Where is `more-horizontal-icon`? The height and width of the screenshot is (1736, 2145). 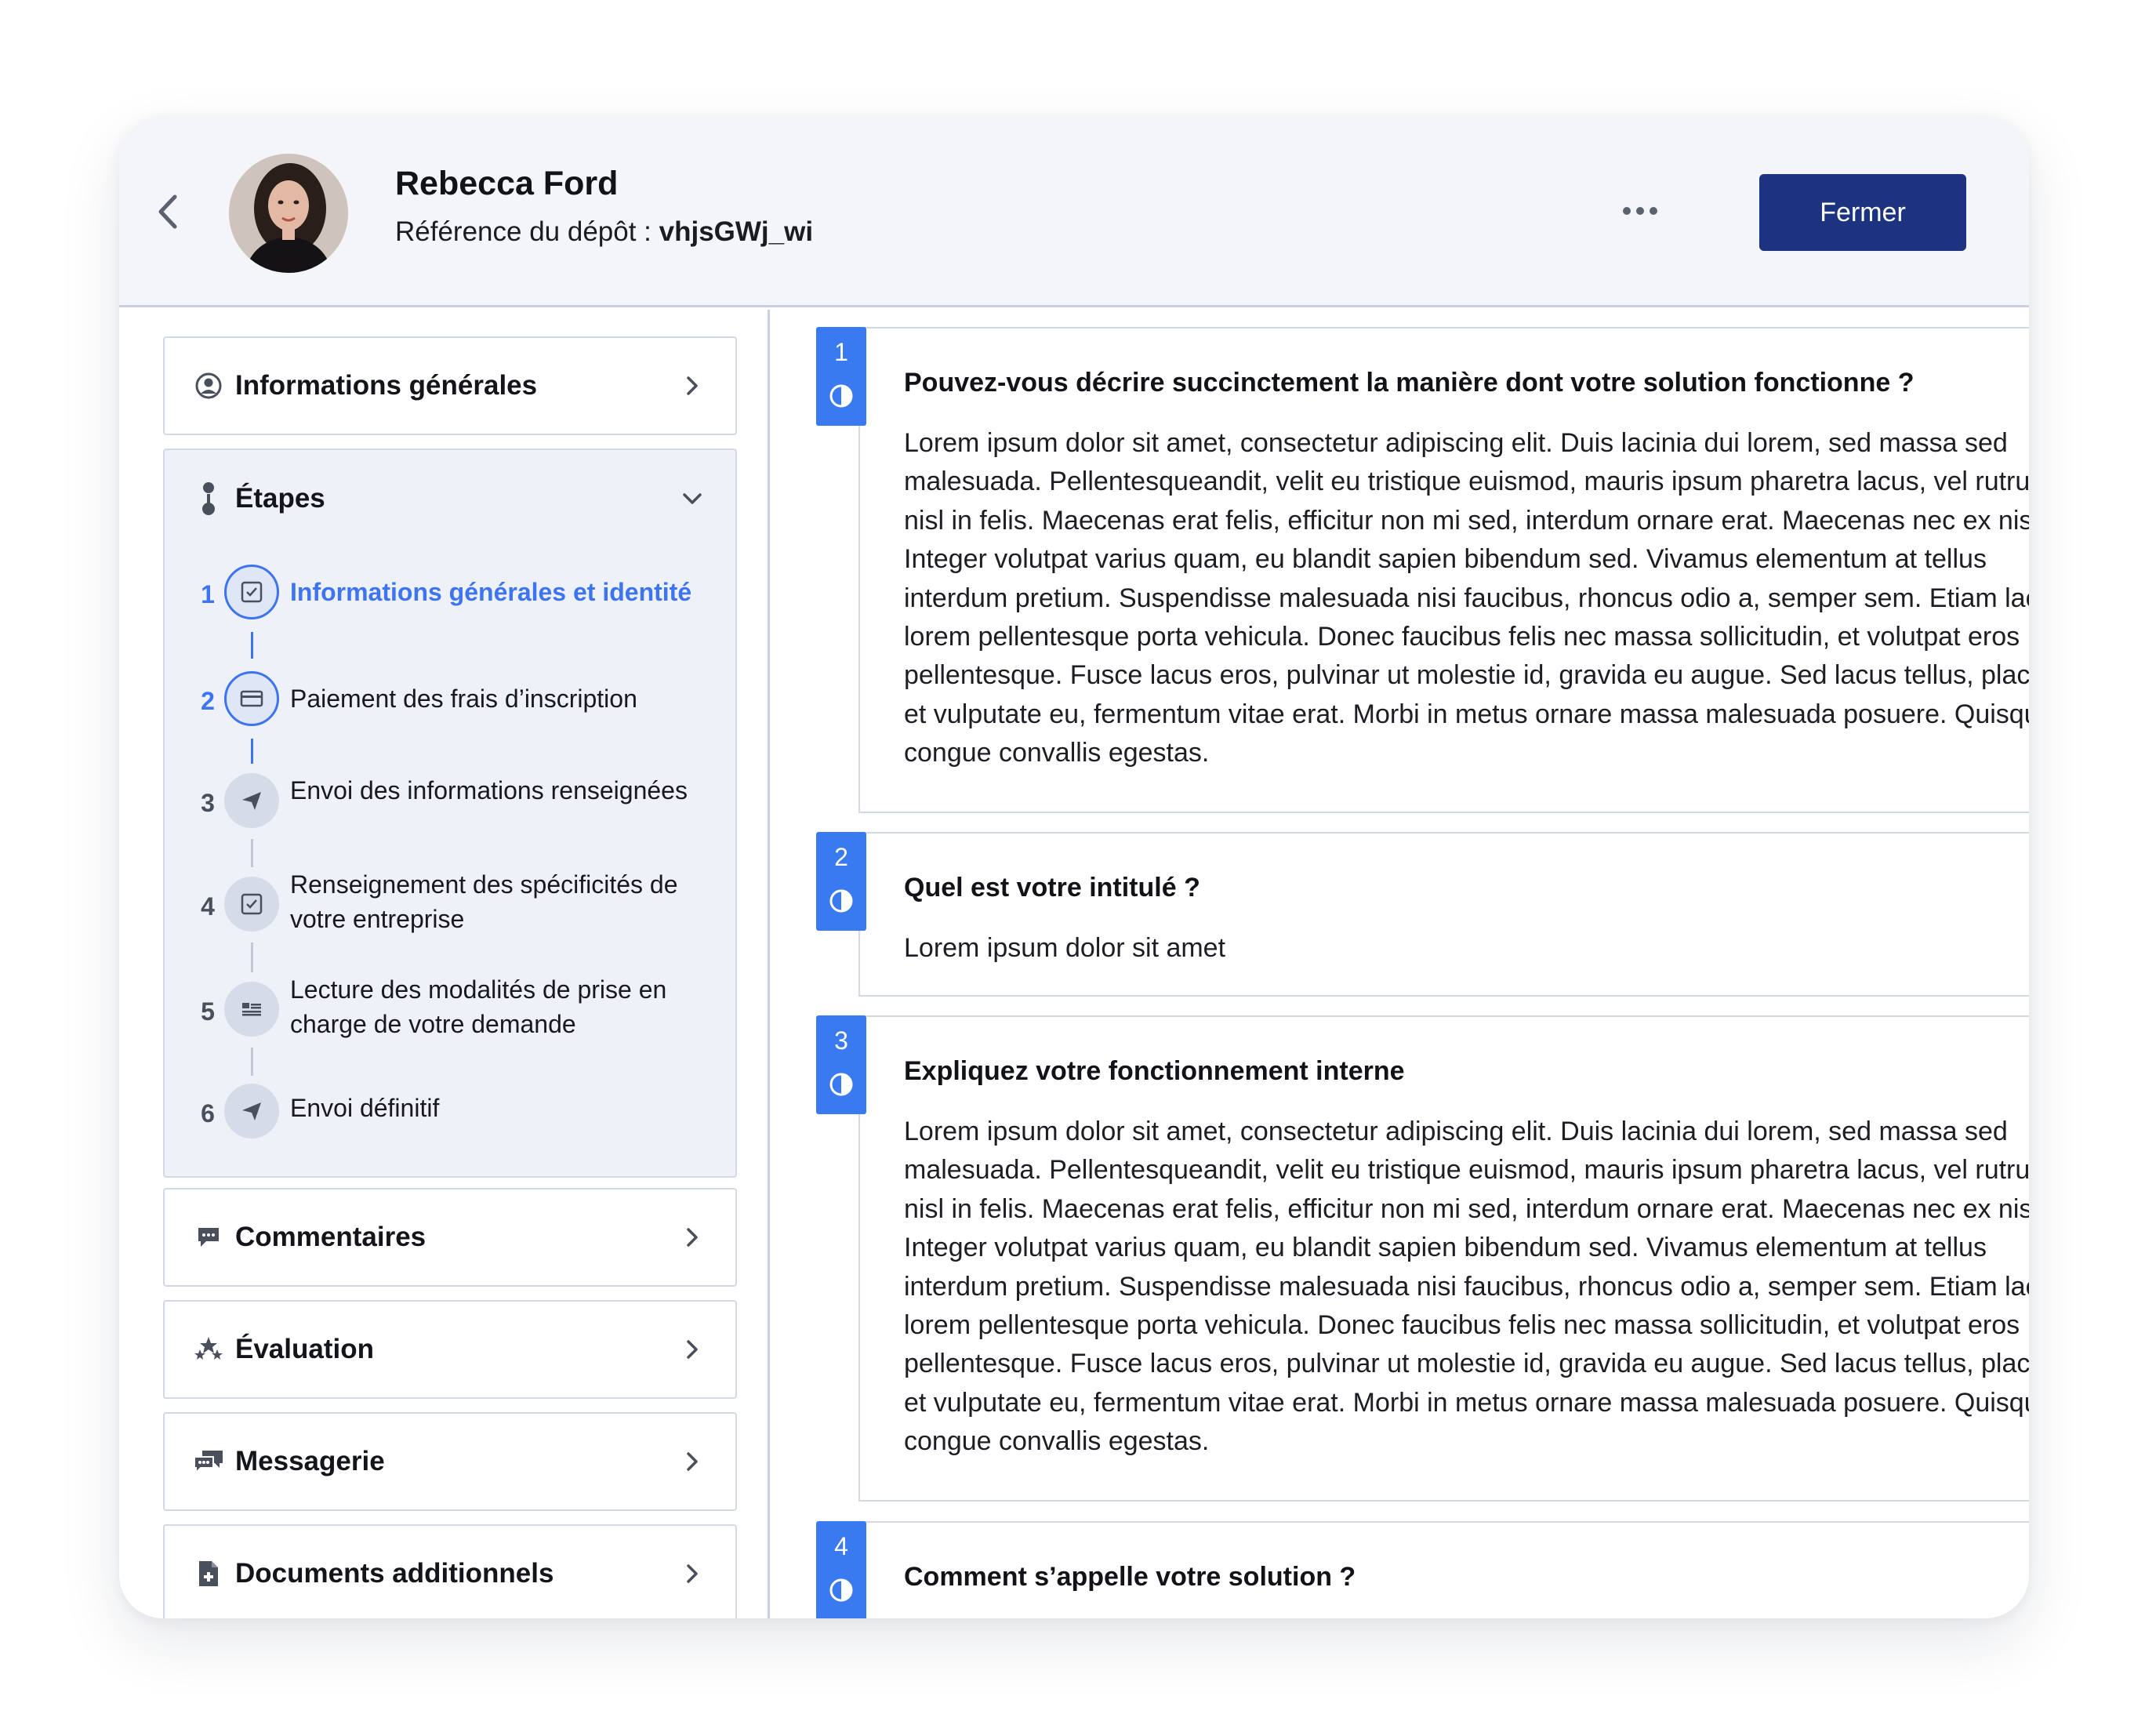 more-horizontal-icon is located at coordinates (1640, 211).